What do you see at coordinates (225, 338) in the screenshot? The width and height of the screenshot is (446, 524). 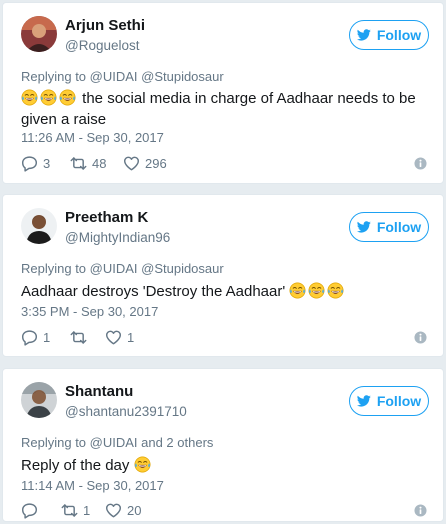 I see `tweet-actions: 1 1` at bounding box center [225, 338].